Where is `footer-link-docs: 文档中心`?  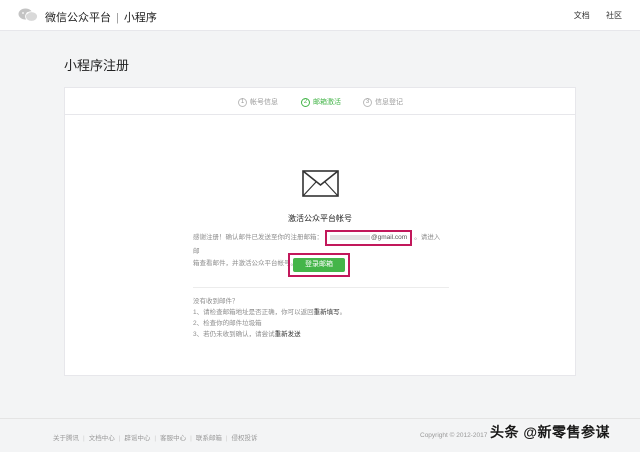
footer-link-docs: 文档中心 is located at coordinates (102, 438).